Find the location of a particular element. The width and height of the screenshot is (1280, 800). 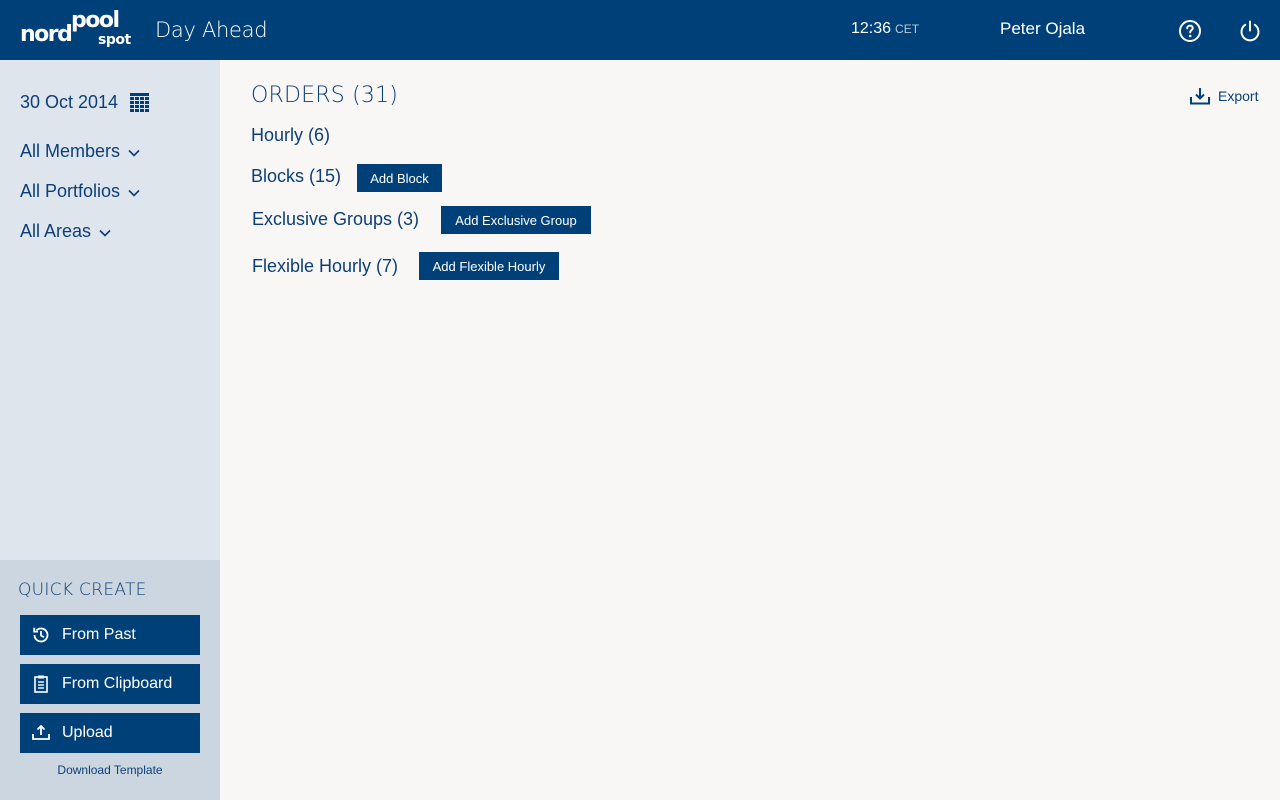

clock: 12:36 CET is located at coordinates (885, 29).